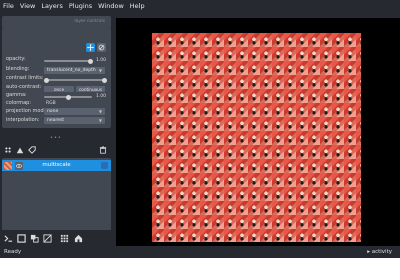  What do you see at coordinates (20, 150) in the screenshot?
I see `new-shapes-layer-icon` at bounding box center [20, 150].